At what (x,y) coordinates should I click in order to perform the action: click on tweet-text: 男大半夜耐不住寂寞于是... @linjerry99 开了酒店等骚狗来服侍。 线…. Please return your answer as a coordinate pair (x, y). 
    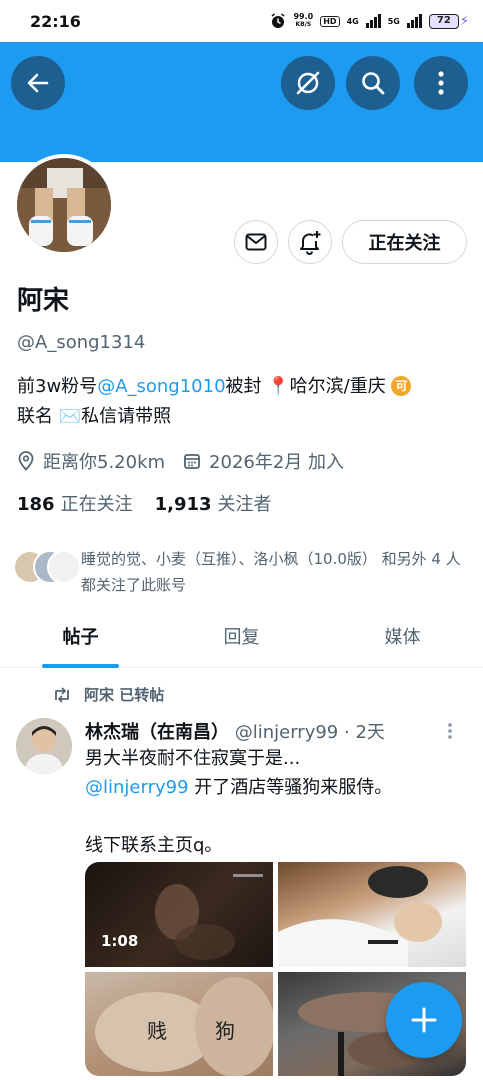
    Looking at the image, I should click on (239, 802).